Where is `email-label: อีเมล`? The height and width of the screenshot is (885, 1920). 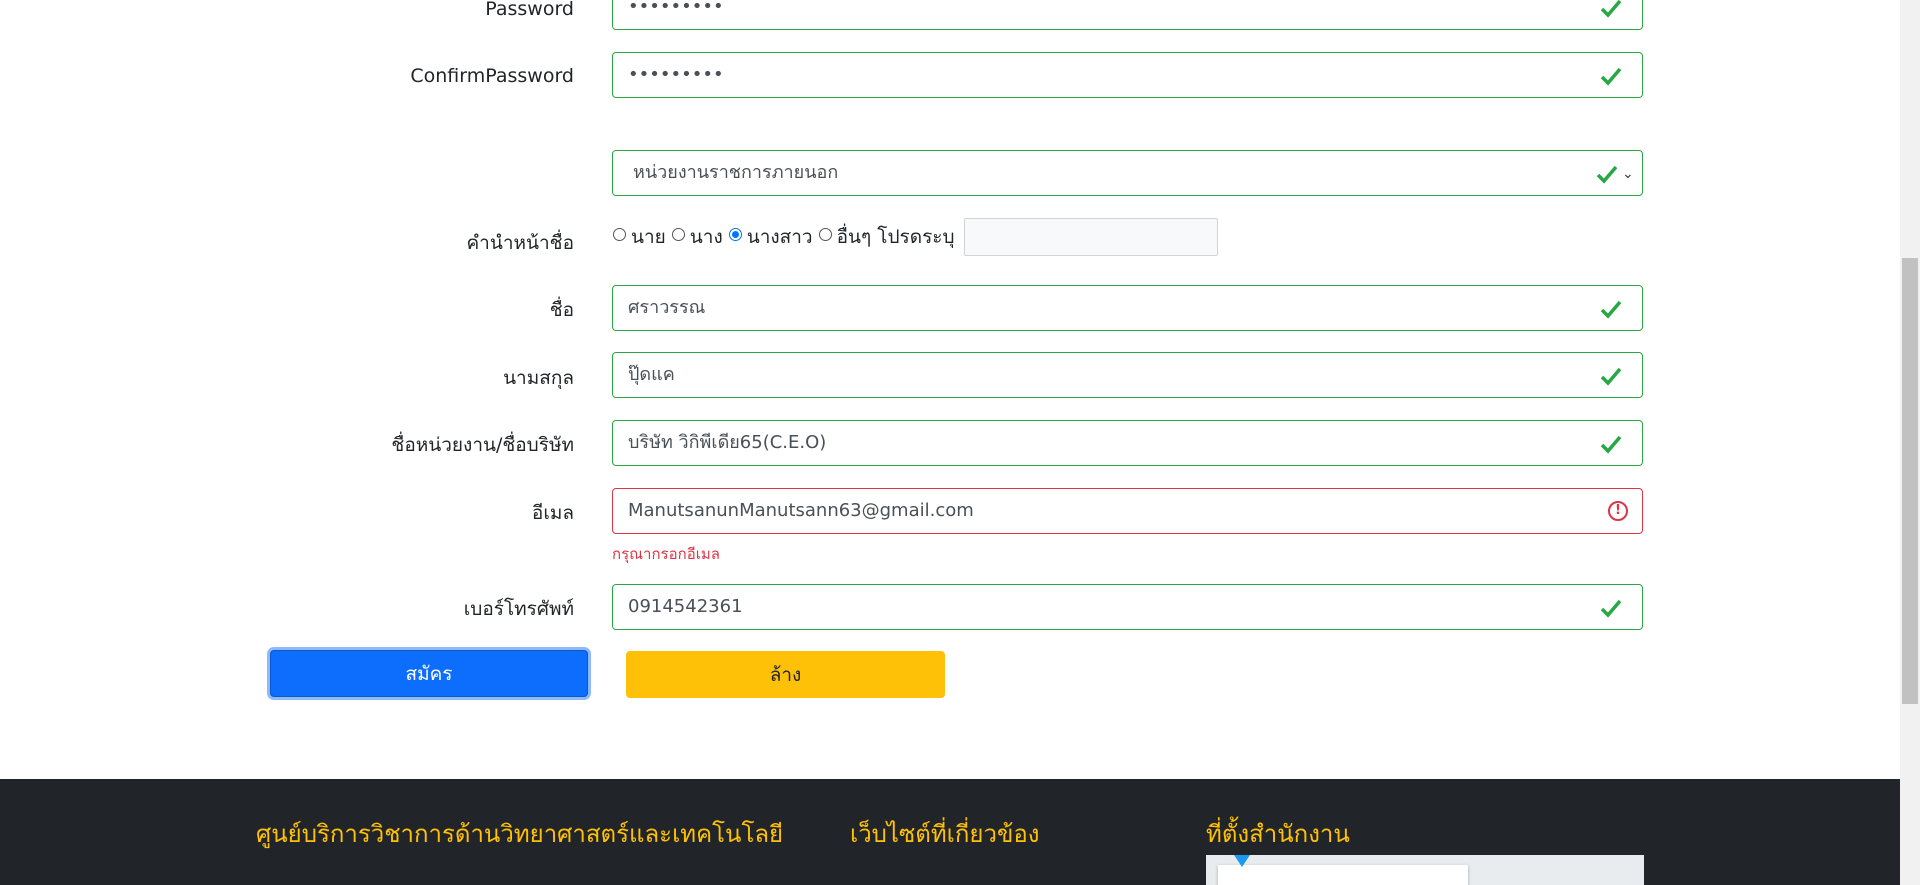
email-label: อีเมล is located at coordinates (552, 513).